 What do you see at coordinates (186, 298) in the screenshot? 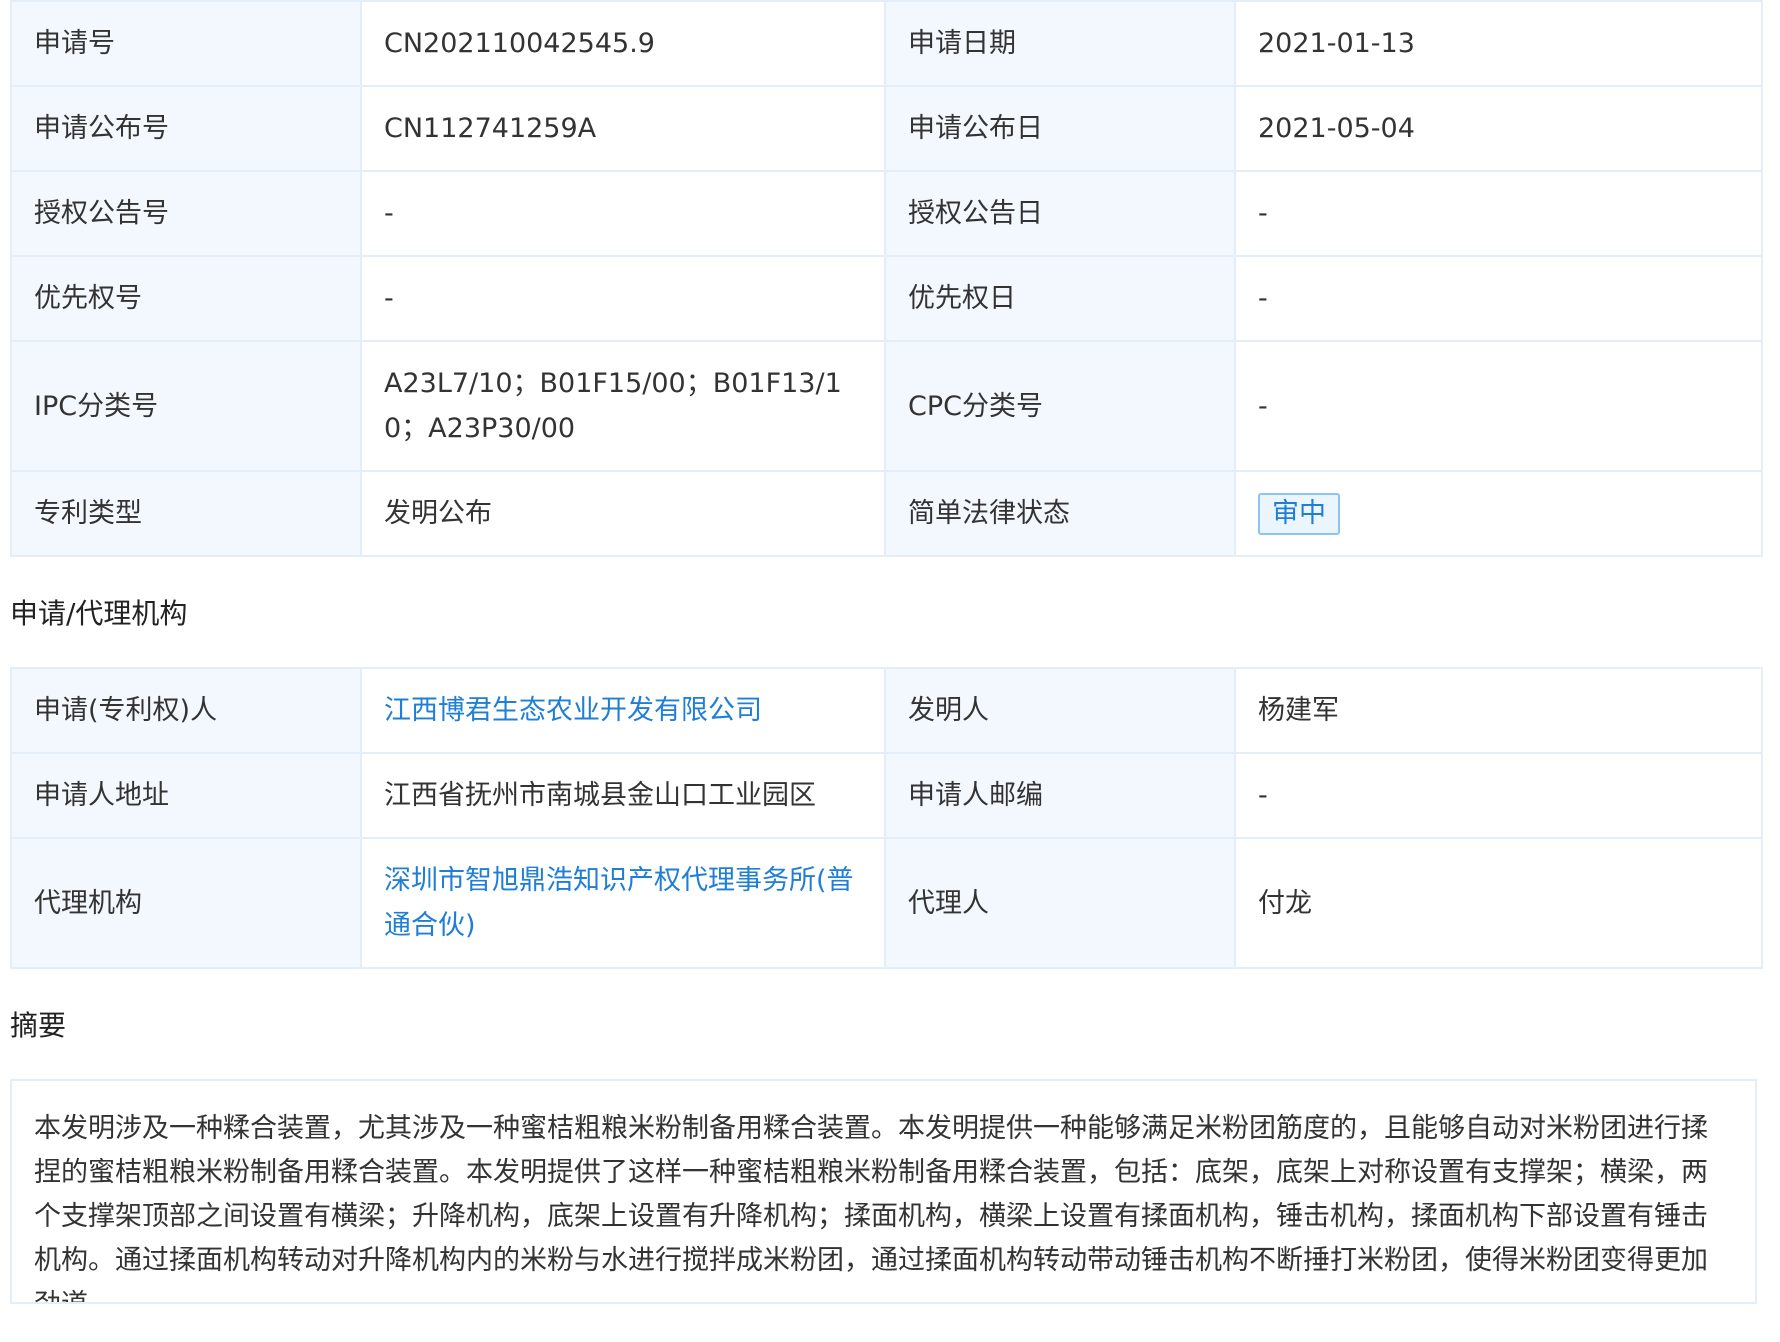
I see `priority-number-label: 优先权号` at bounding box center [186, 298].